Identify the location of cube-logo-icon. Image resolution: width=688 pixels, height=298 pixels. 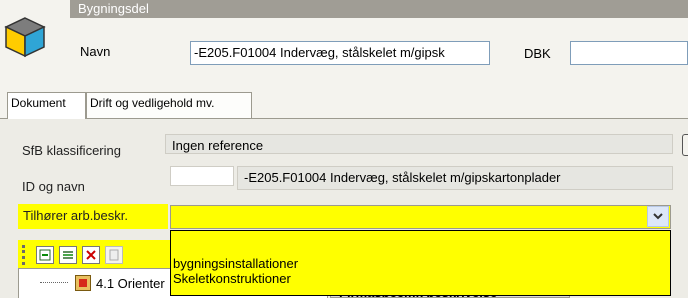
(25, 37).